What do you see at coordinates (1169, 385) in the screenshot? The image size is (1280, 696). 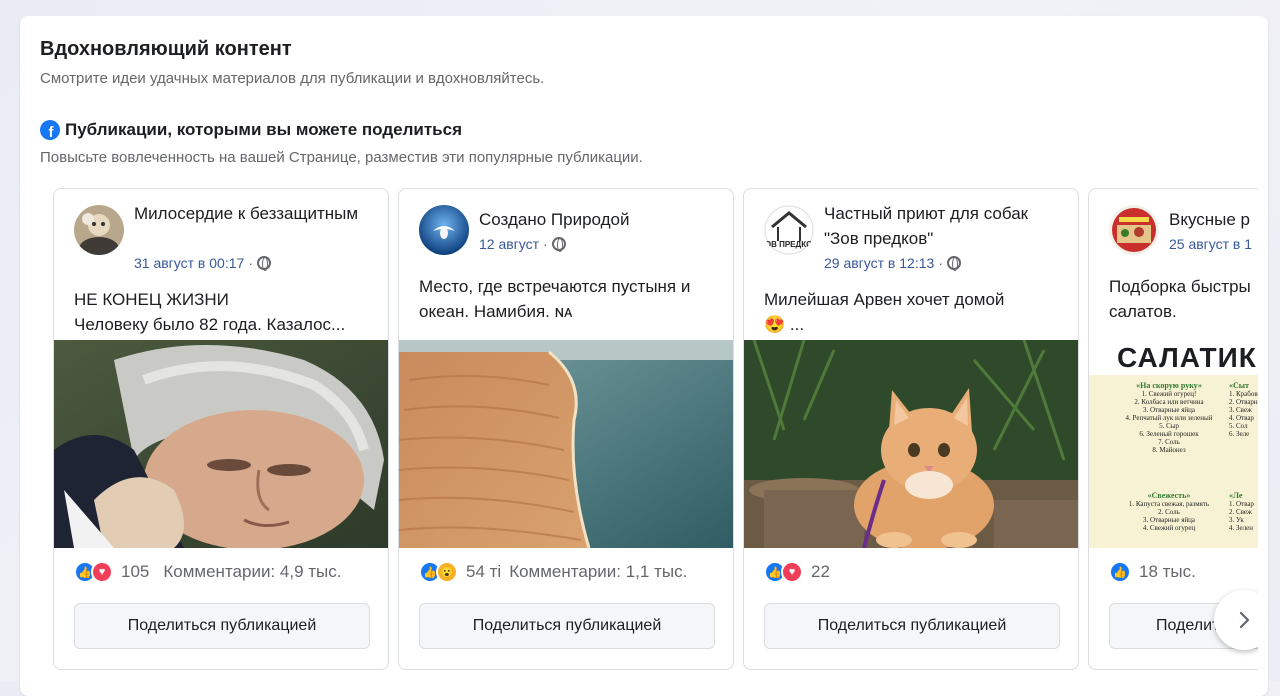 I see `recipe-title: «На скорую руку»` at bounding box center [1169, 385].